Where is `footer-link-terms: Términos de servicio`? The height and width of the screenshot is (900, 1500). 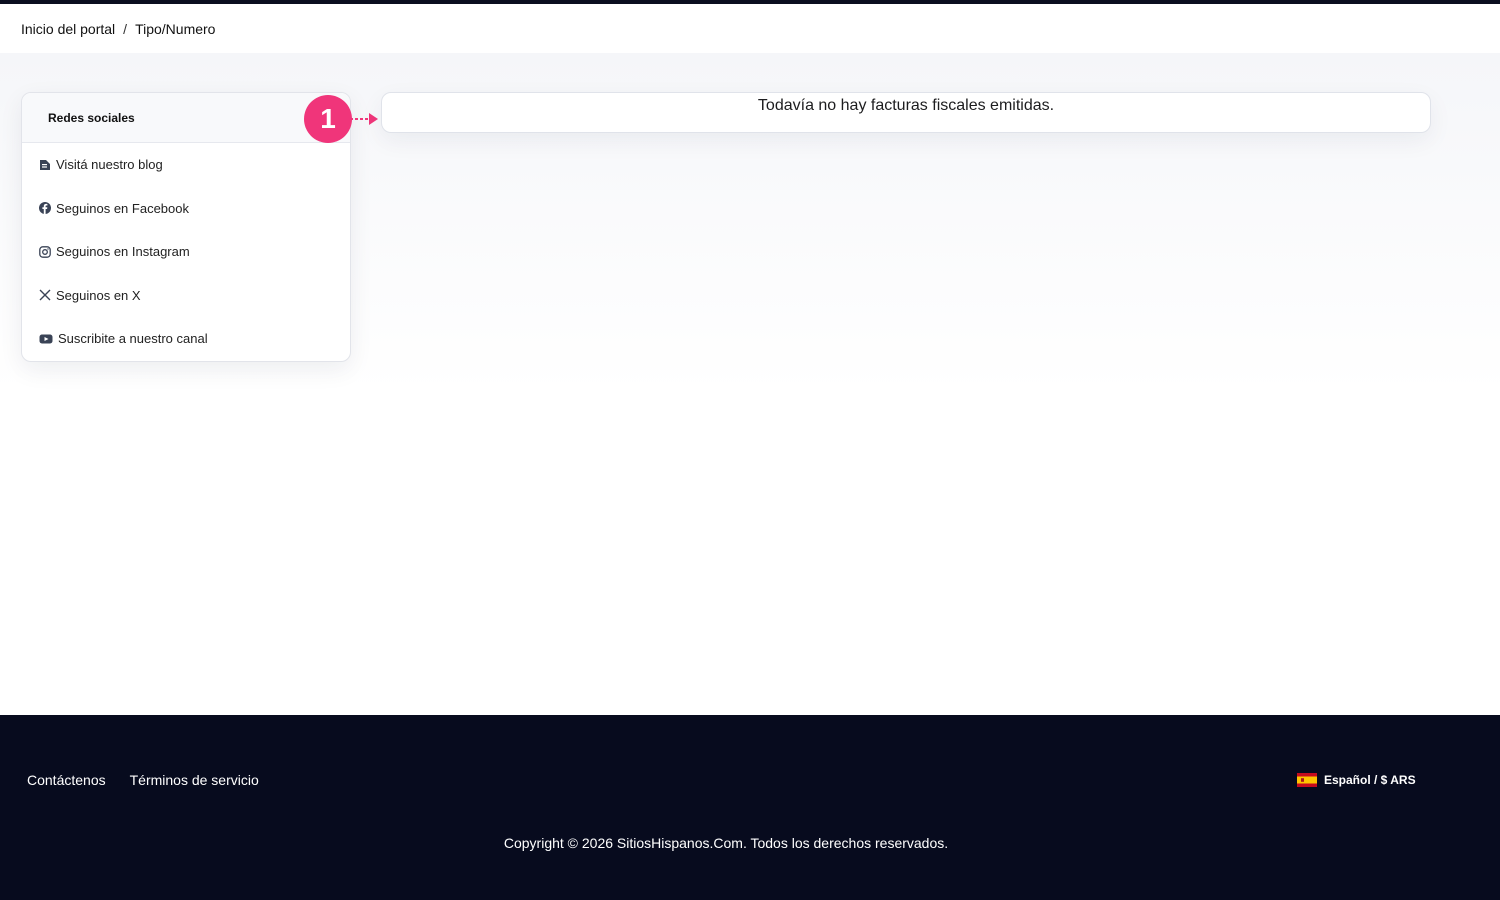
footer-link-terms: Términos de servicio is located at coordinates (194, 780).